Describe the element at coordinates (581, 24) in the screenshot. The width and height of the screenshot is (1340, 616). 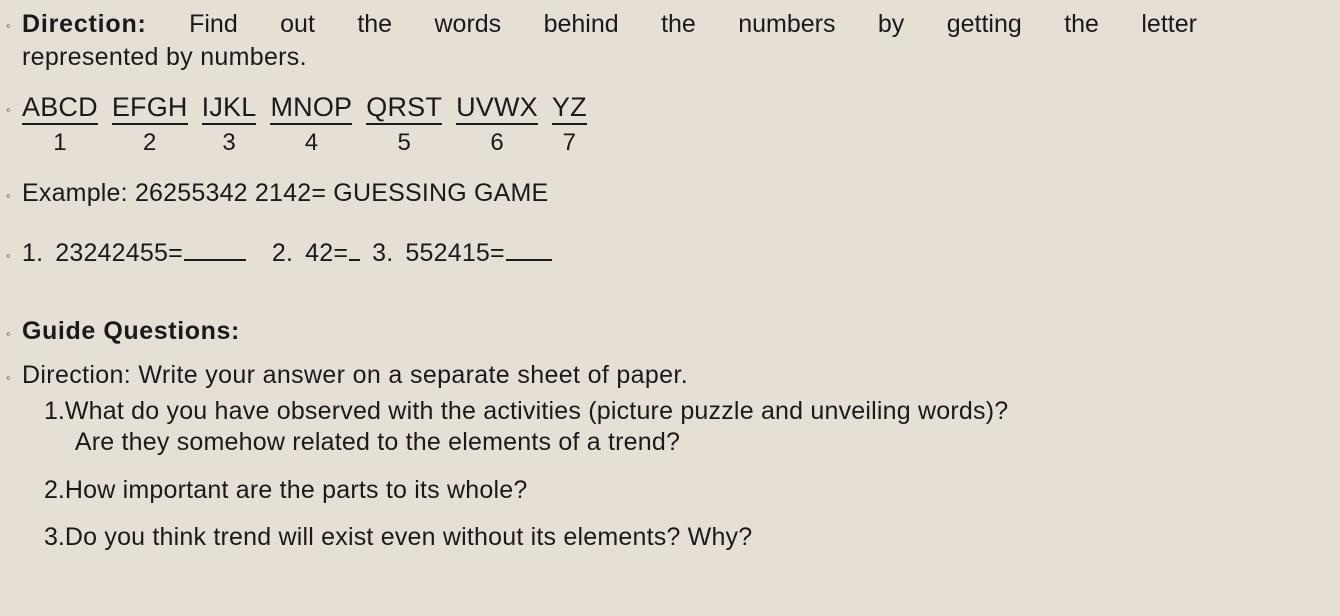
I see `direction-word-4: behind` at that location.